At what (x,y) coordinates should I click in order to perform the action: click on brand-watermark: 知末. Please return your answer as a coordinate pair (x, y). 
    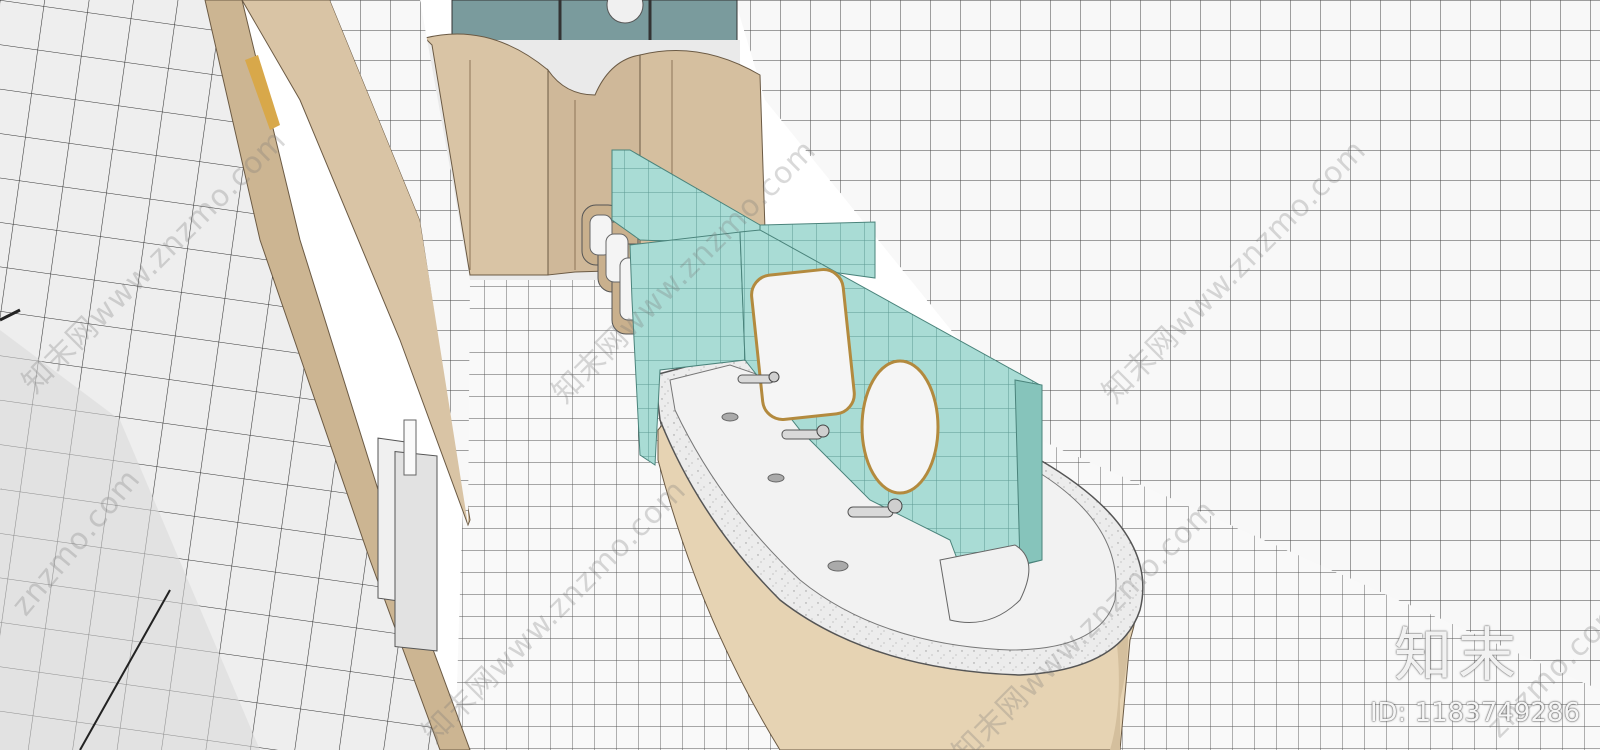
    Looking at the image, I should click on (1457, 655).